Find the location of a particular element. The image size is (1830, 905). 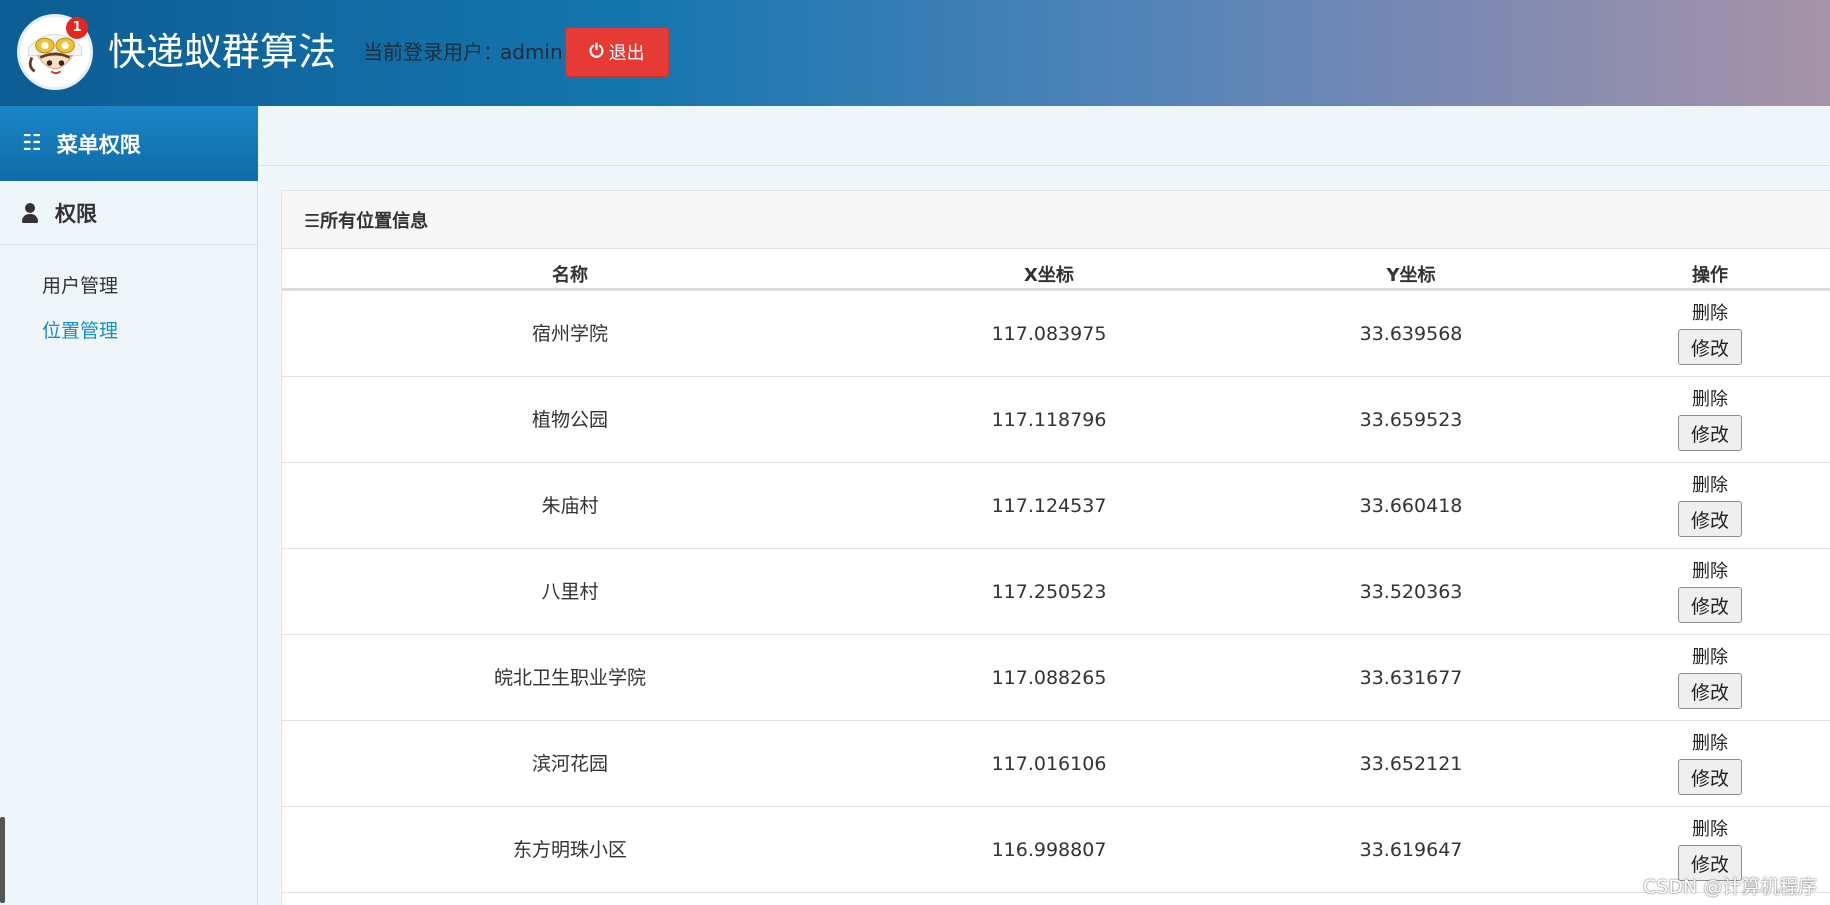

location-name: 皖北卫生职业学院 is located at coordinates (570, 678).